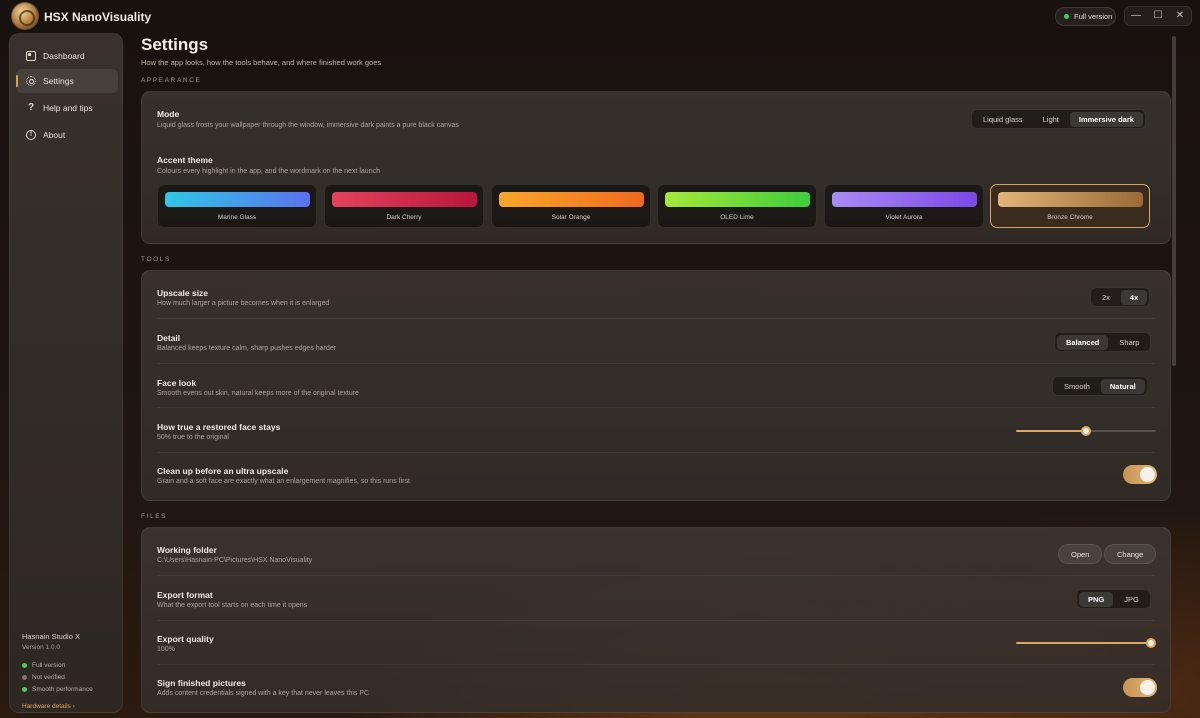 The width and height of the screenshot is (1200, 718). I want to click on version-badge: Full version, so click(1085, 16).